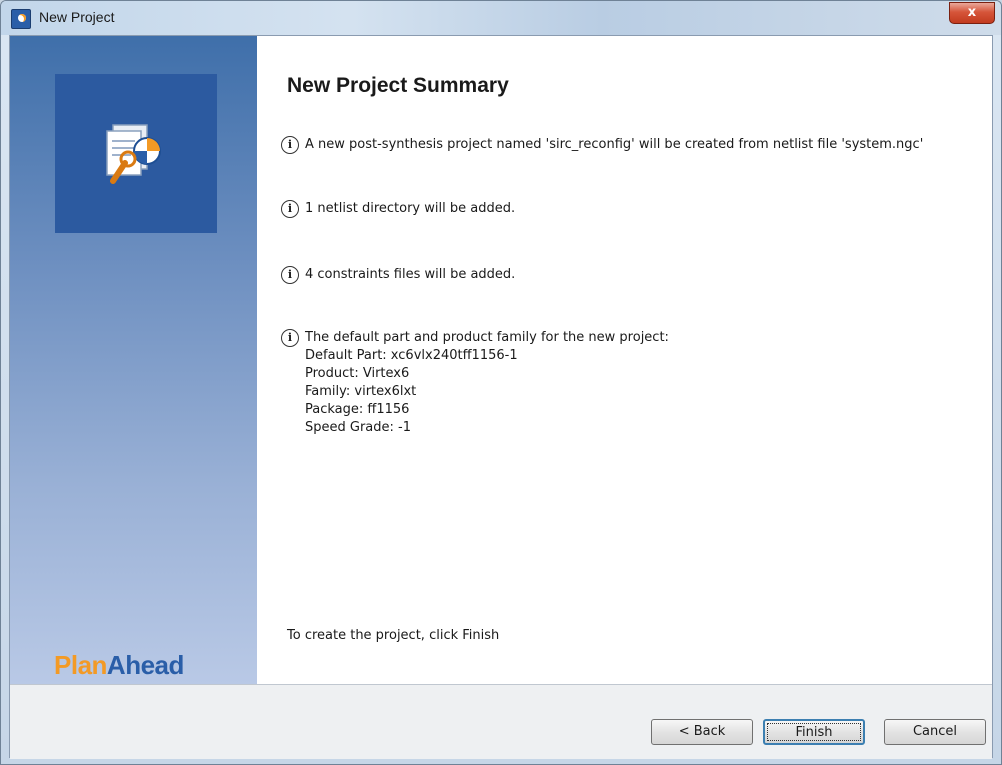  Describe the element at coordinates (145, 665) in the screenshot. I see `logo-part-ahead: Ahead` at that location.